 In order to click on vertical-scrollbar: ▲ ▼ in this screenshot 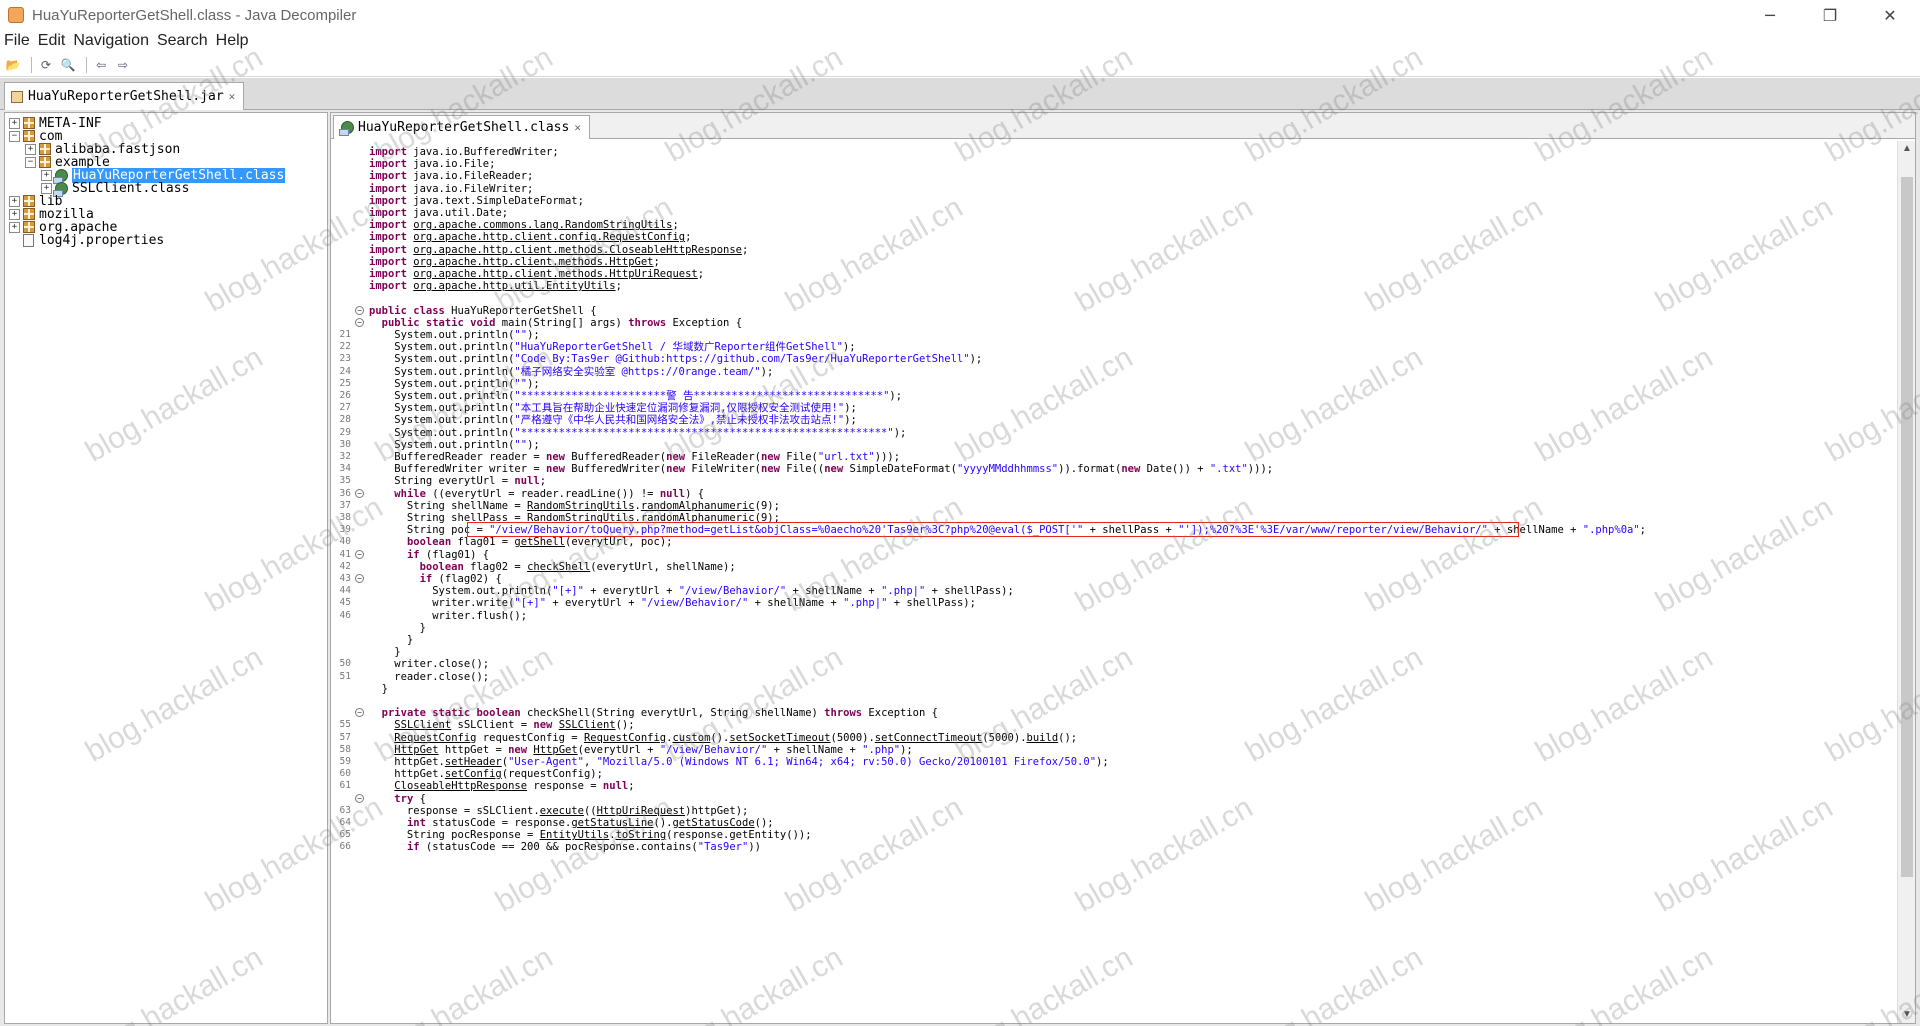, I will do `click(1906, 582)`.